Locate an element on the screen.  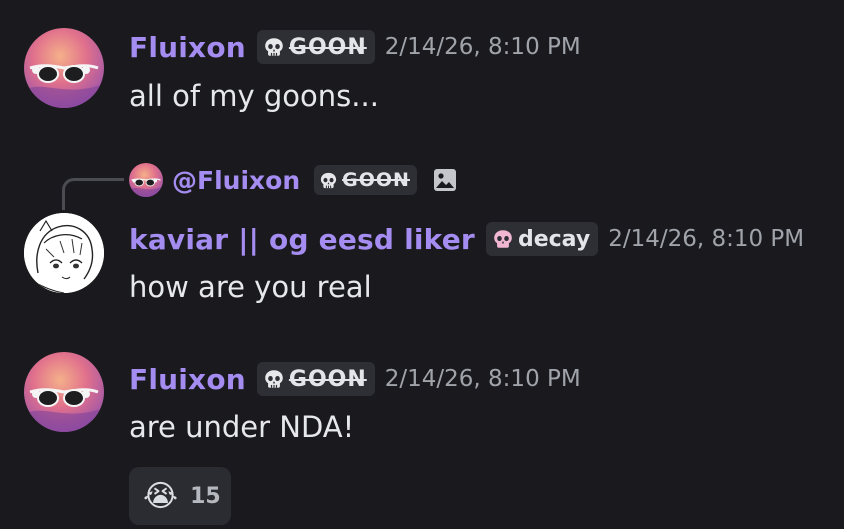
loudly-crying-face-icon: 😭 is located at coordinates (161, 496).